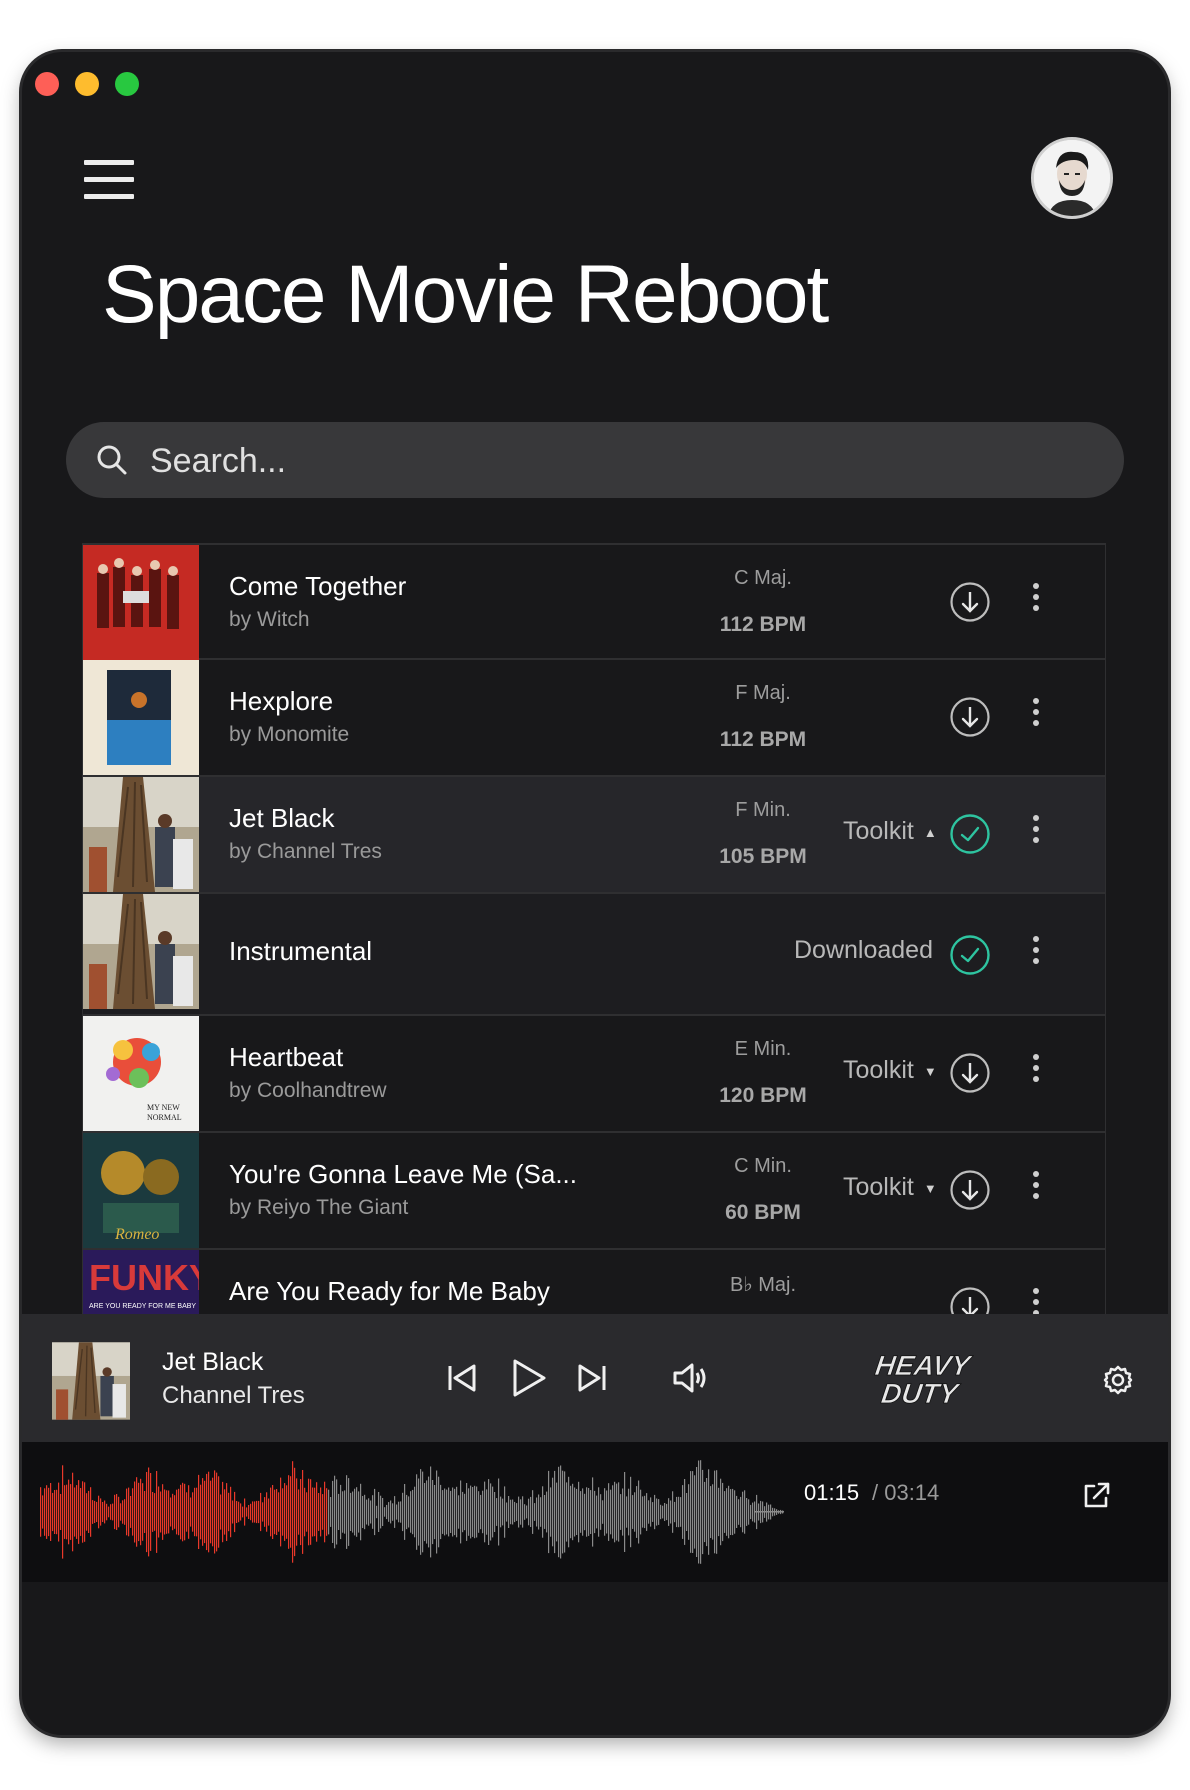 The width and height of the screenshot is (1190, 1790). I want to click on track-artist: by Reiyo The Giant, so click(318, 1208).